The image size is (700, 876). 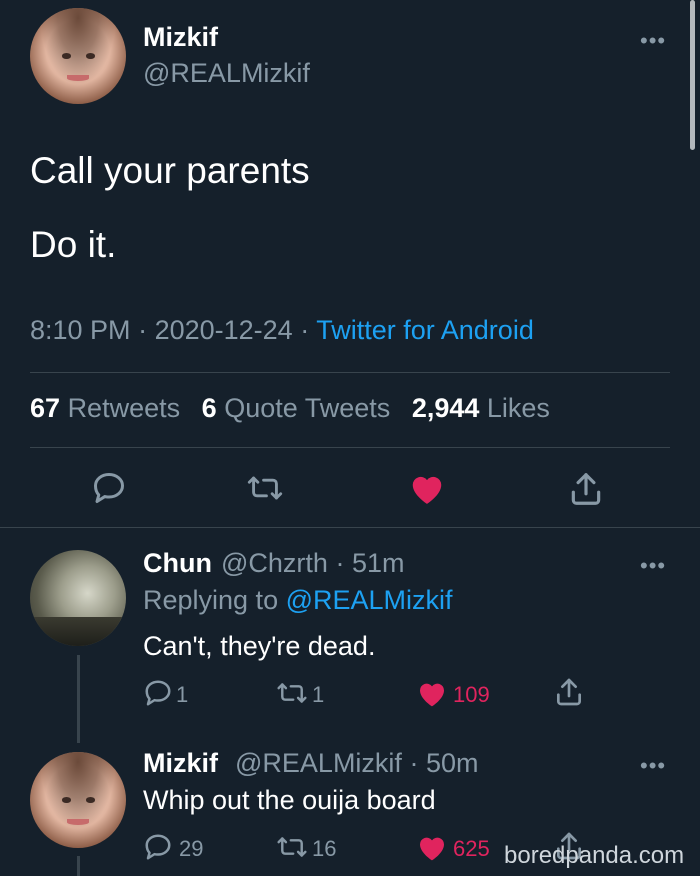 What do you see at coordinates (312, 563) in the screenshot?
I see `reply-author-handle: @Chzrth · 51m` at bounding box center [312, 563].